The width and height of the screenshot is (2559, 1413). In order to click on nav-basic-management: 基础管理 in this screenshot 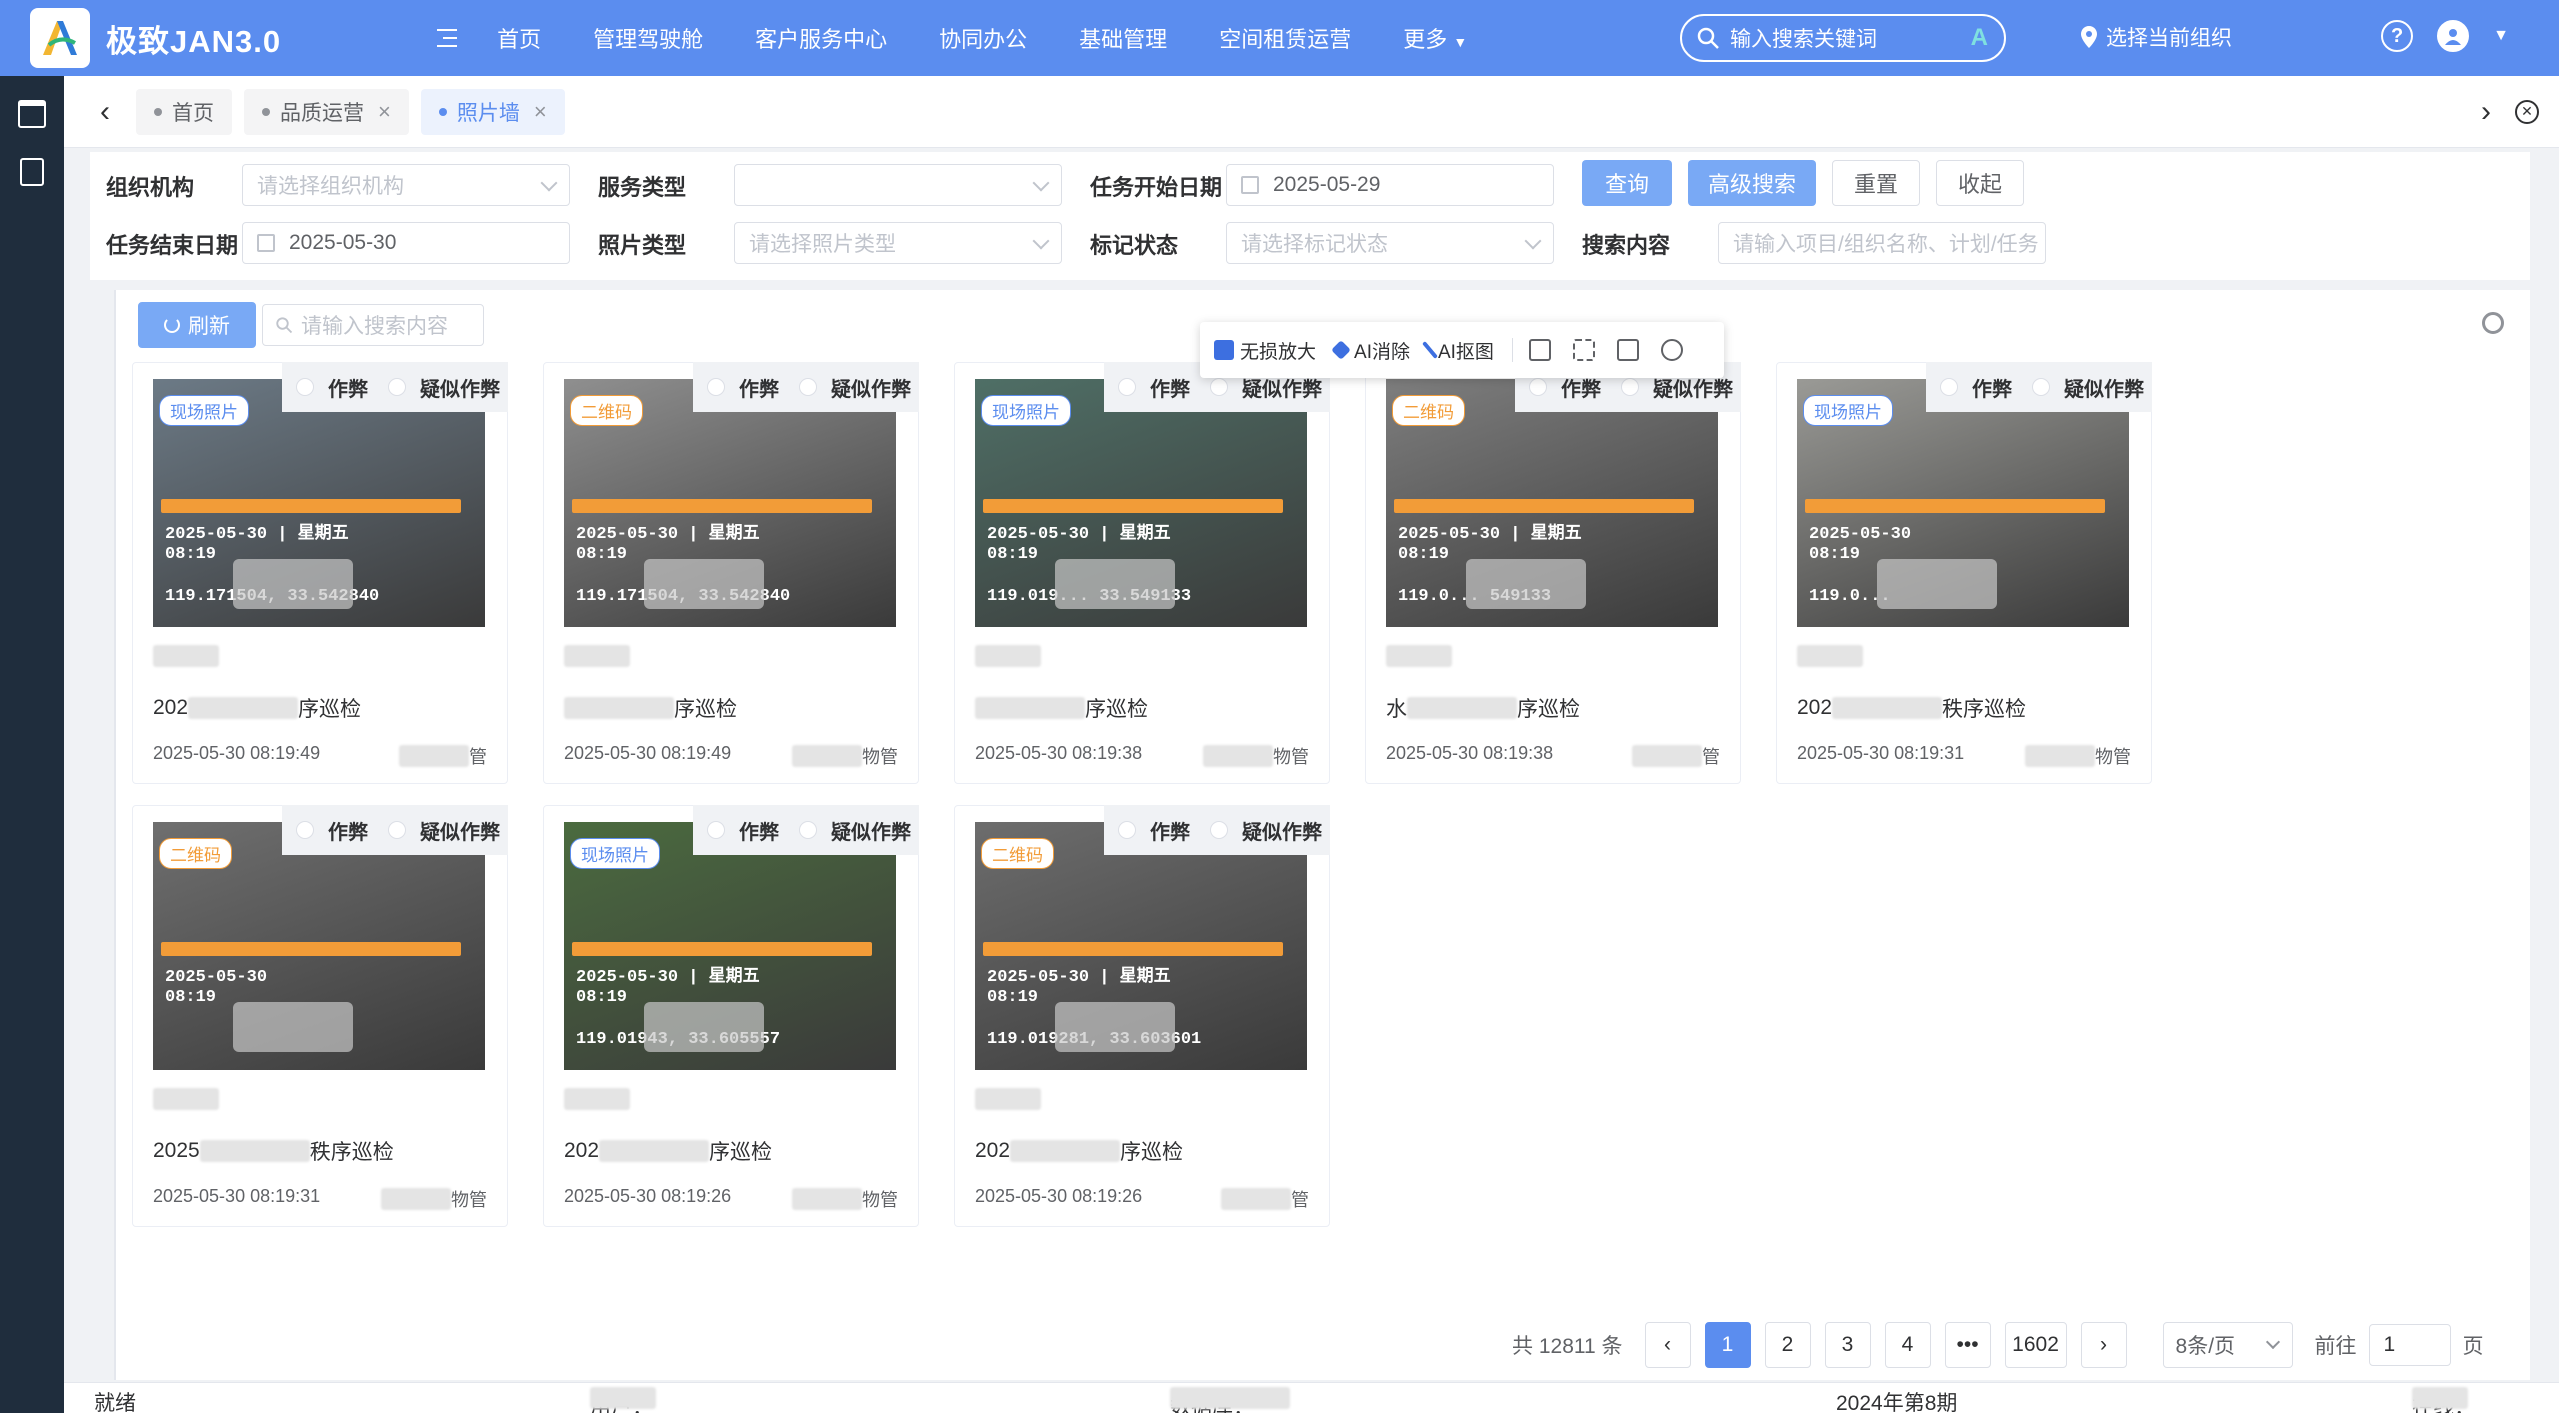, I will do `click(1123, 38)`.